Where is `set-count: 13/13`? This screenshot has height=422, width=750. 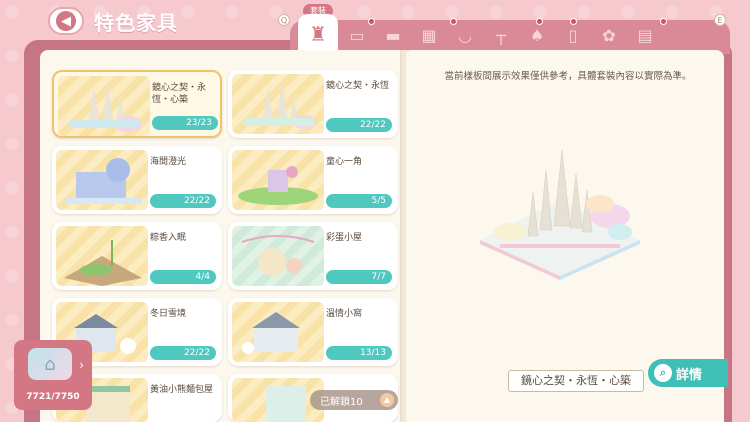 set-count: 13/13 is located at coordinates (359, 353).